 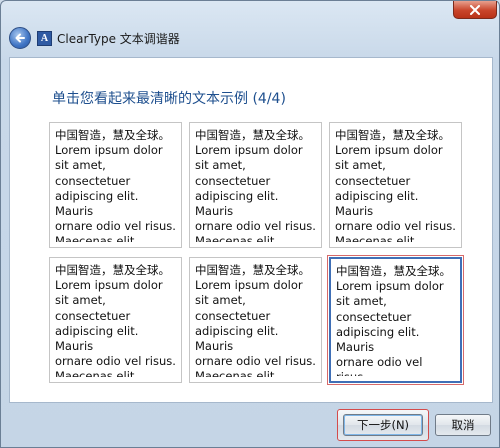 I want to click on back-arrow-icon, so click(x=20, y=38).